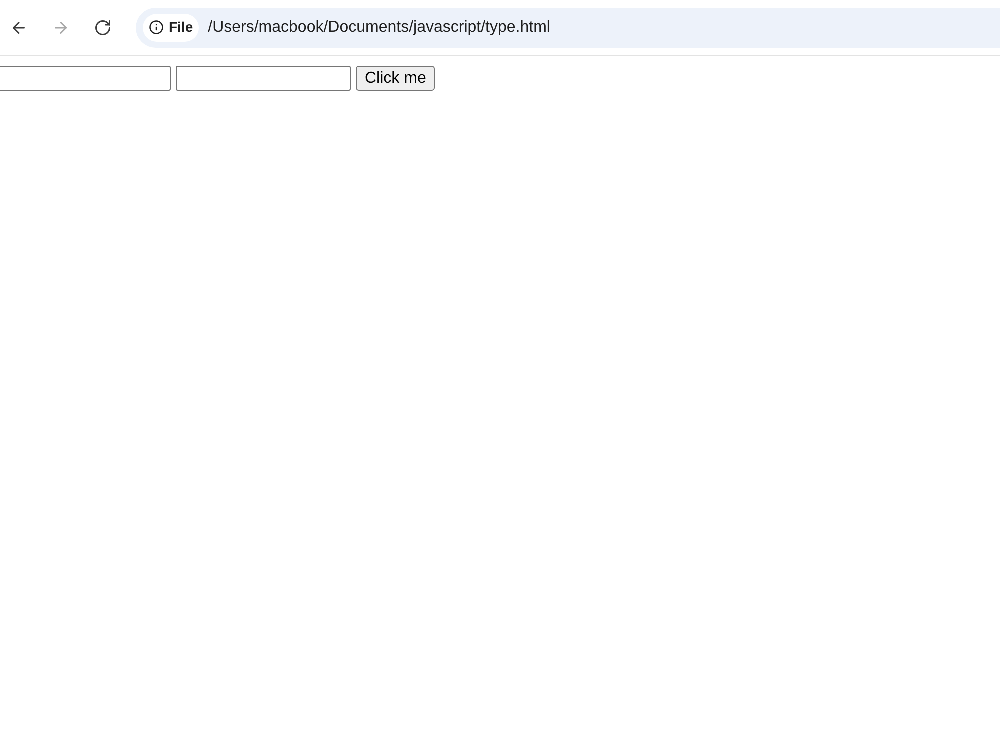  I want to click on info-icon, so click(156, 27).